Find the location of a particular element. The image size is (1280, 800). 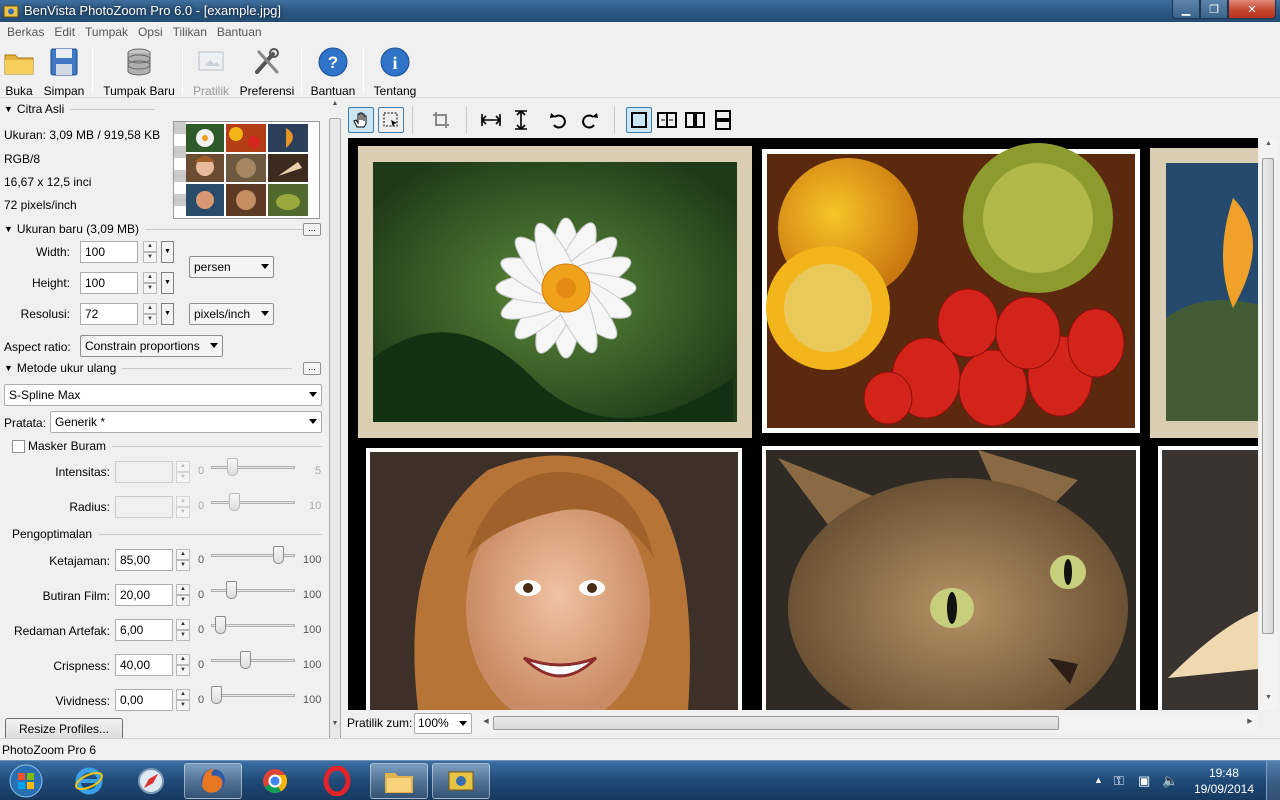

close-button: ✕ is located at coordinates (1252, 9).